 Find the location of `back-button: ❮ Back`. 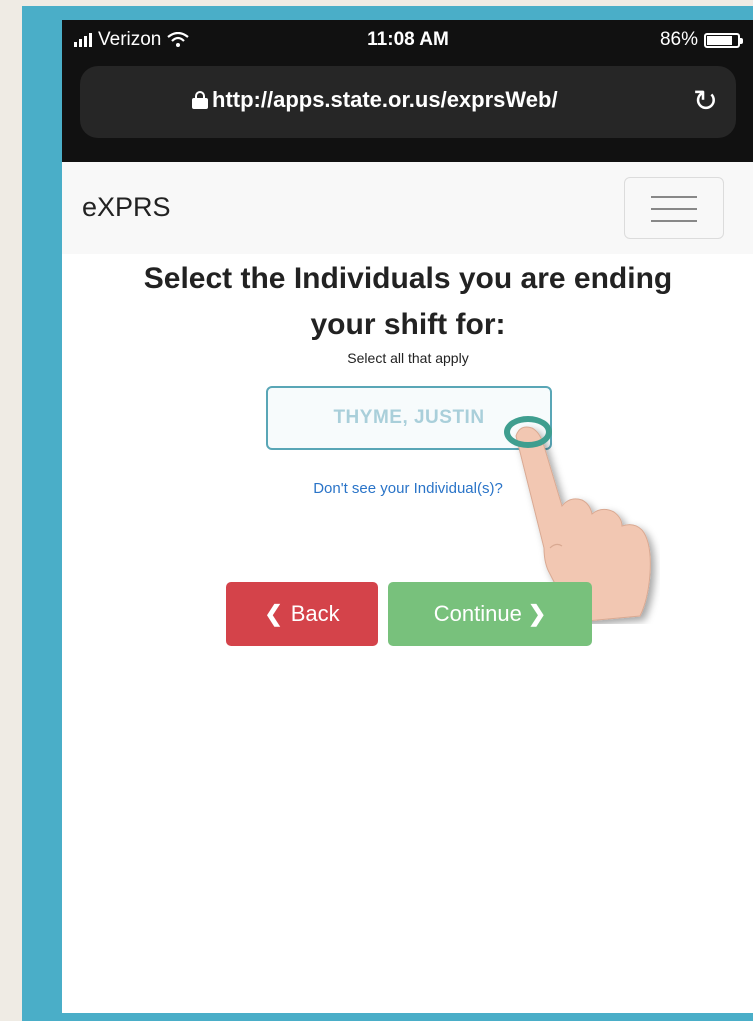

back-button: ❮ Back is located at coordinates (302, 614).